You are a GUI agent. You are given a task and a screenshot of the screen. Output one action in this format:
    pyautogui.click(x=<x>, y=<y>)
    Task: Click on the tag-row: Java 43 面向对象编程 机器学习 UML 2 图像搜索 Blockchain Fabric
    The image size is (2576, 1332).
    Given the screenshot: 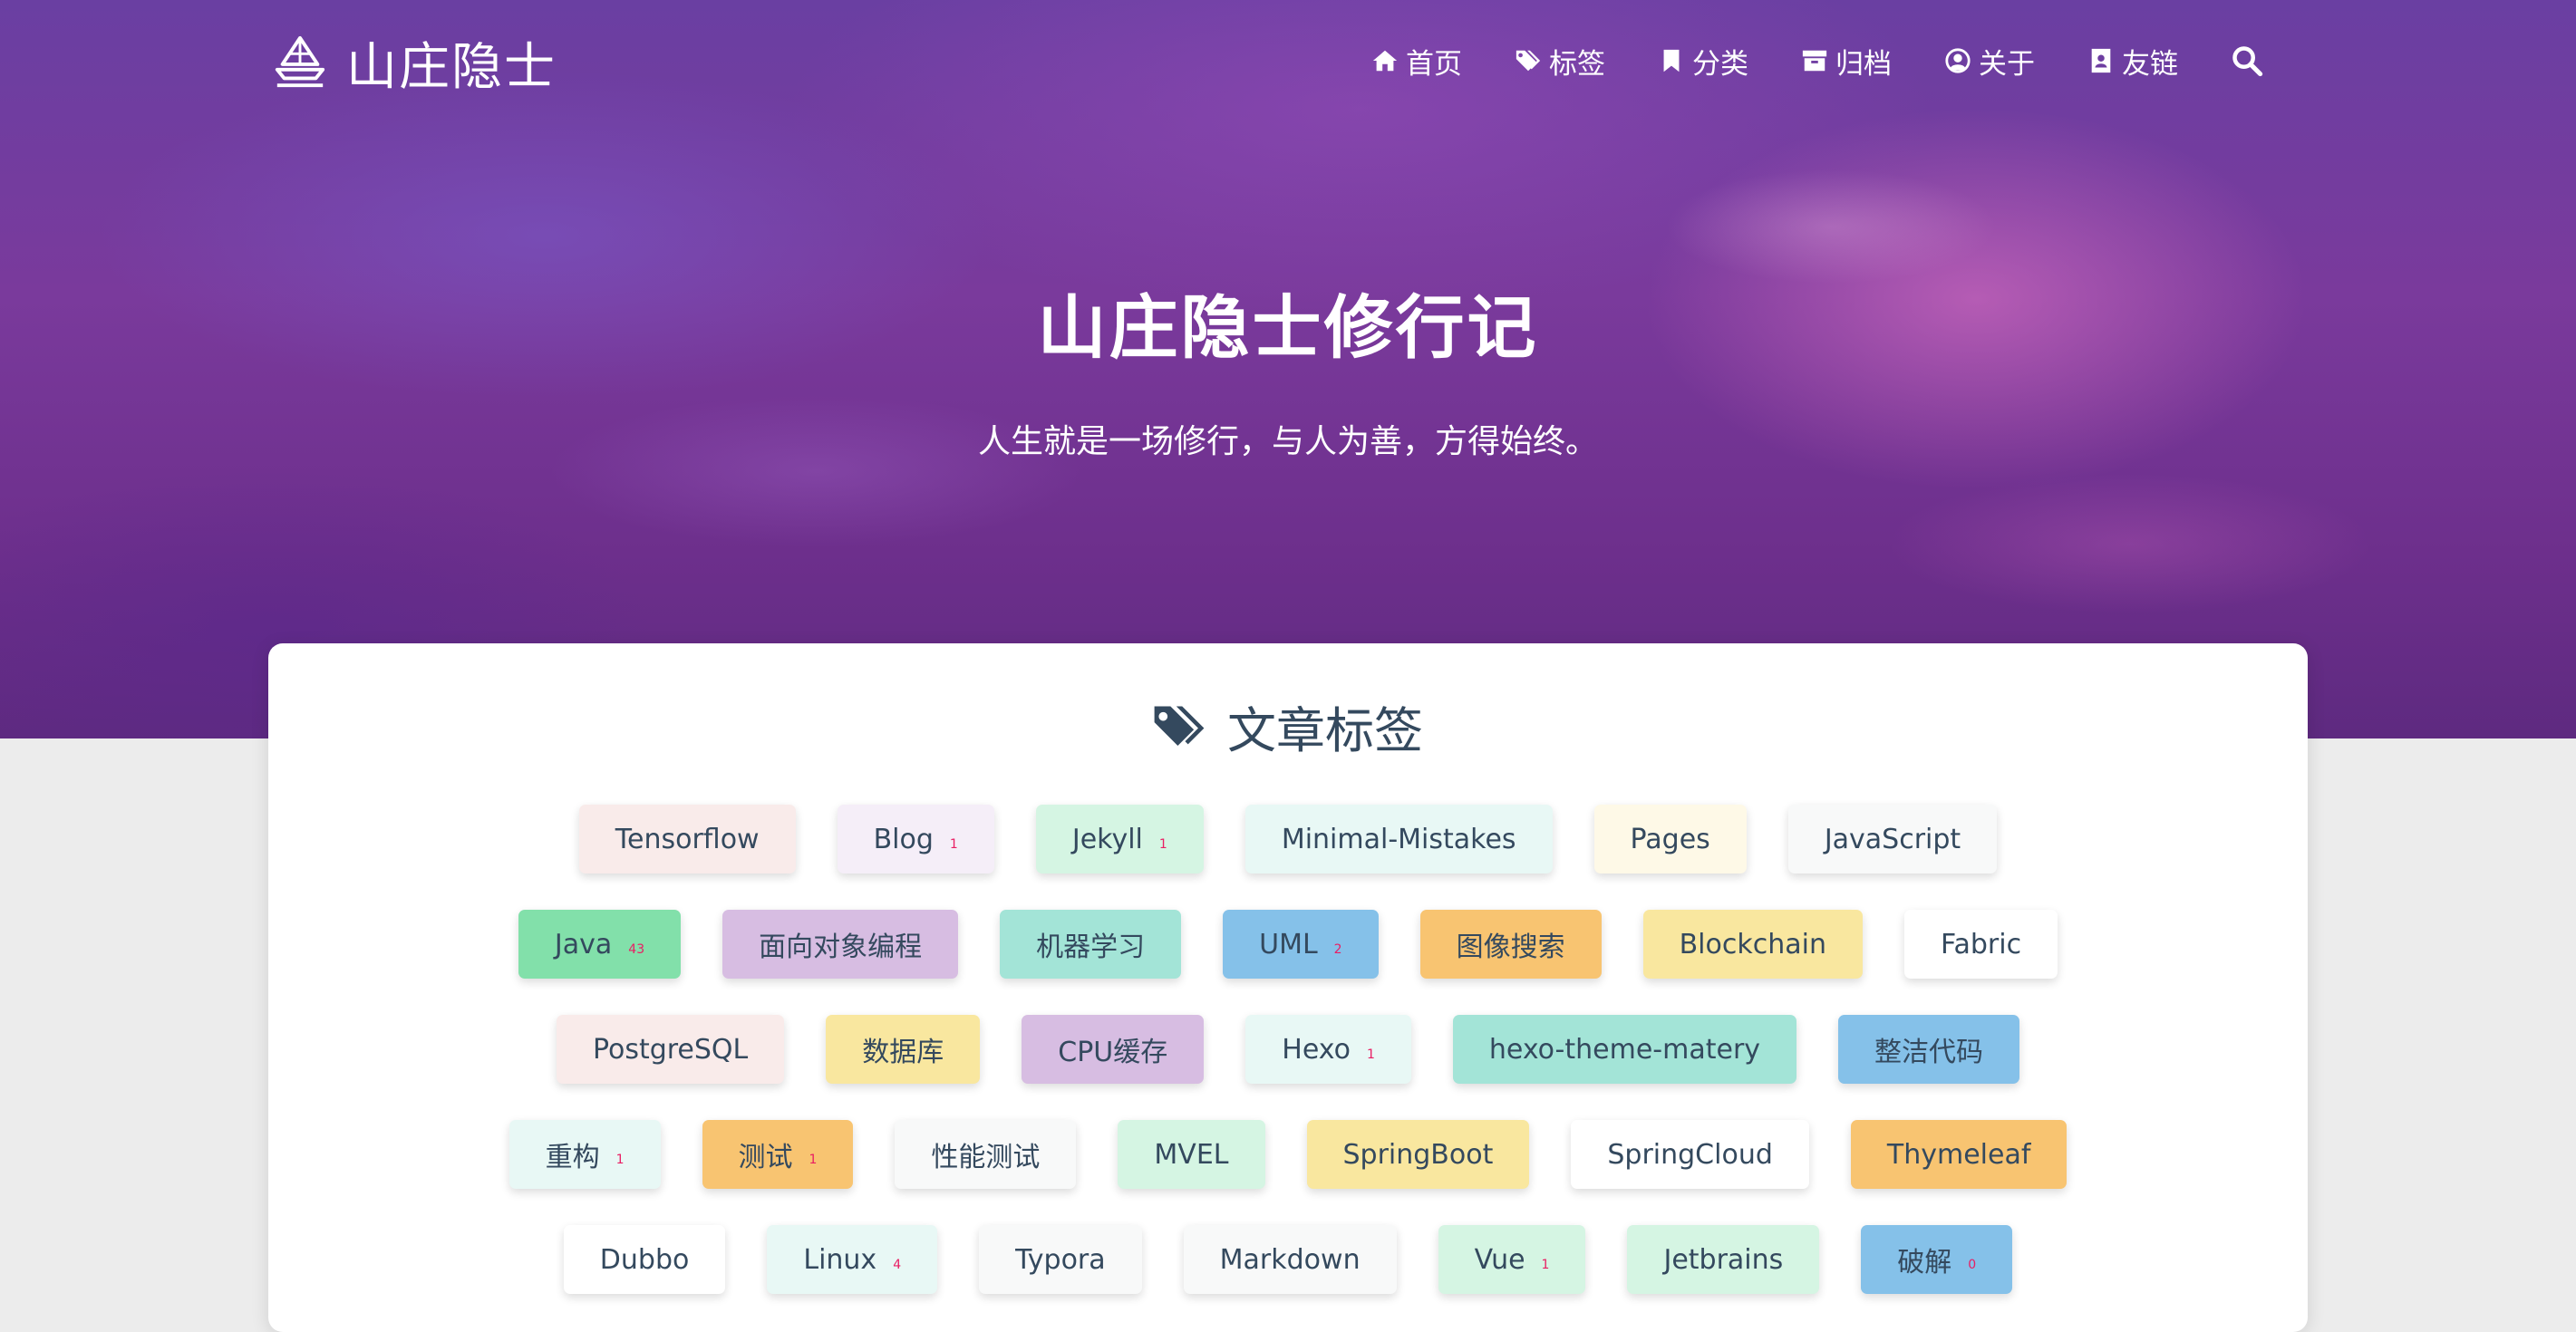 What is the action you would take?
    pyautogui.click(x=1288, y=945)
    